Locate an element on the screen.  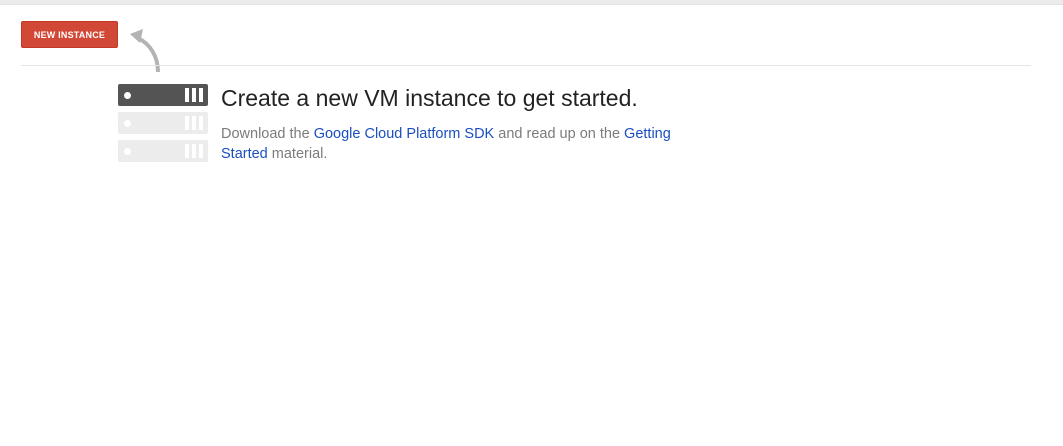
desc-text: and read up on the is located at coordinates (559, 134).